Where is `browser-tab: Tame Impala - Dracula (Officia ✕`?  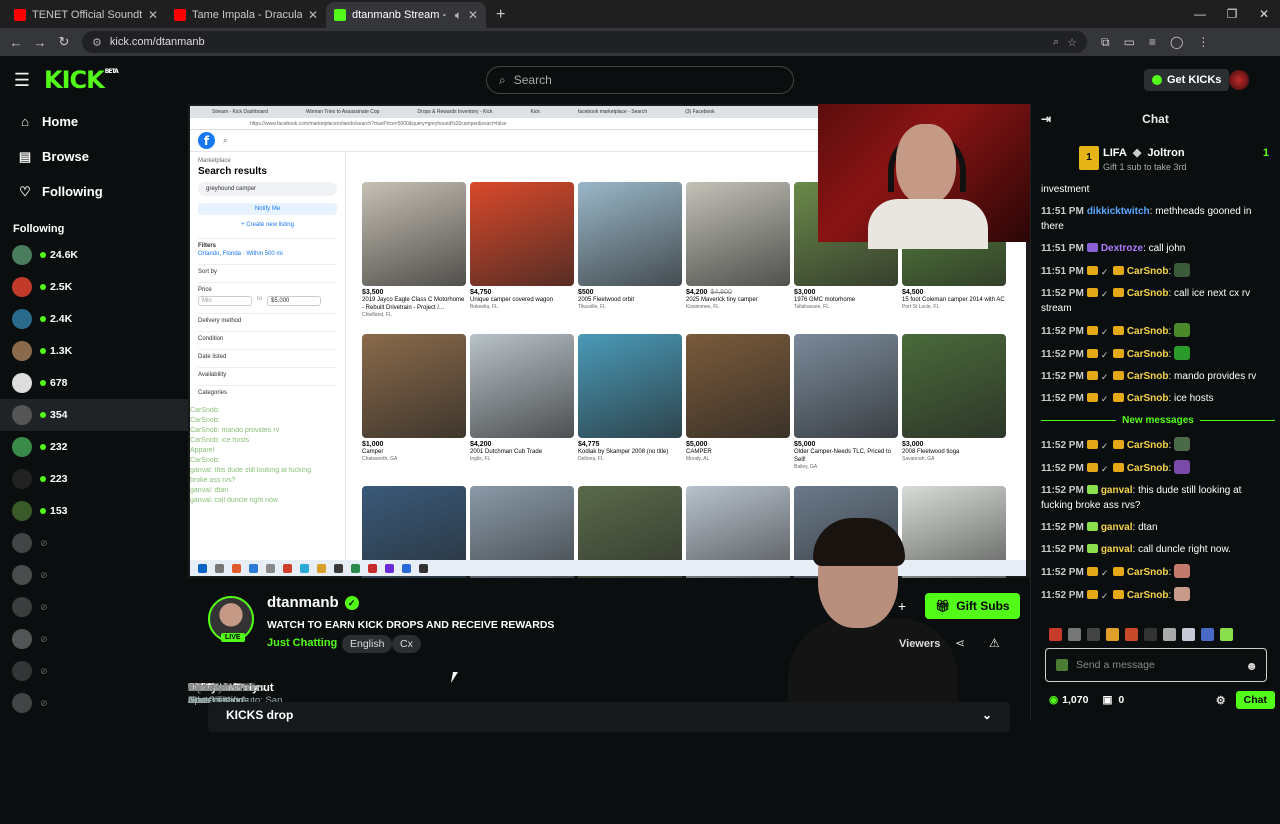
browser-tab: Tame Impala - Dracula (Officia ✕ is located at coordinates (246, 15).